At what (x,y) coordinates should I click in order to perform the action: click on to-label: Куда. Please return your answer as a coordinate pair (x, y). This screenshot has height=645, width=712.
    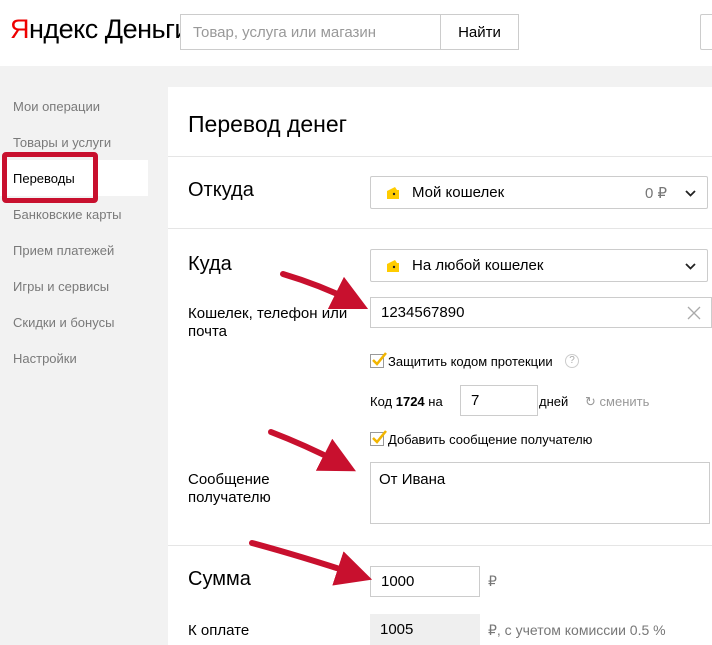
    Looking at the image, I should click on (210, 264).